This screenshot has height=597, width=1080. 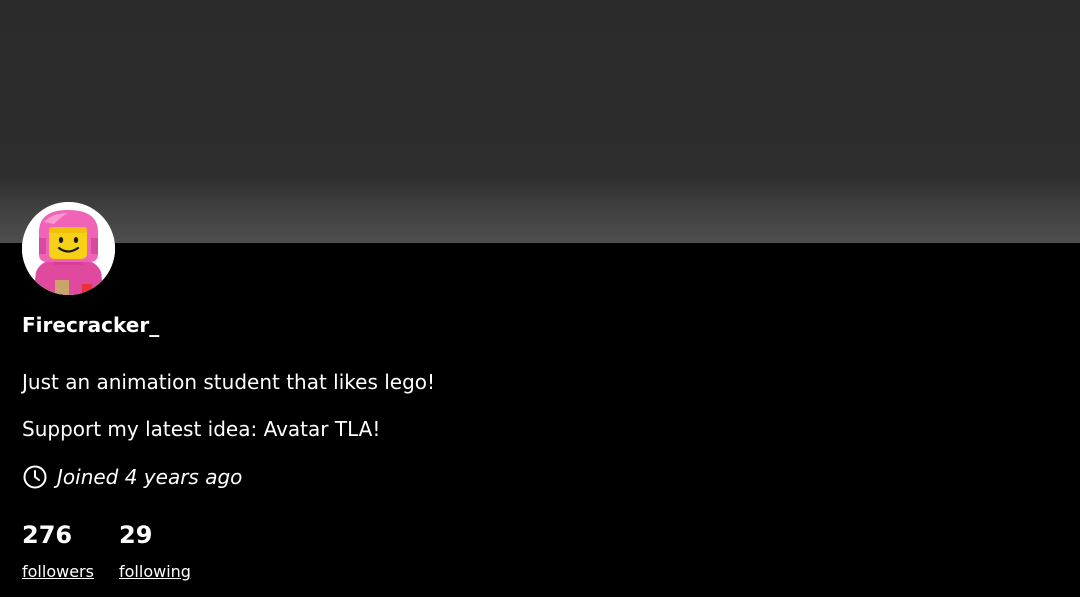 What do you see at coordinates (155, 572) in the screenshot?
I see `following-link: following` at bounding box center [155, 572].